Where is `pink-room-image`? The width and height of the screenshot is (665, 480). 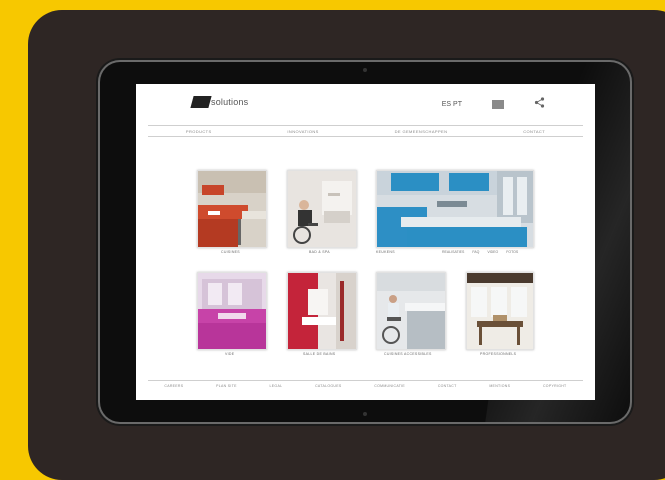
pink-room-image is located at coordinates (232, 311).